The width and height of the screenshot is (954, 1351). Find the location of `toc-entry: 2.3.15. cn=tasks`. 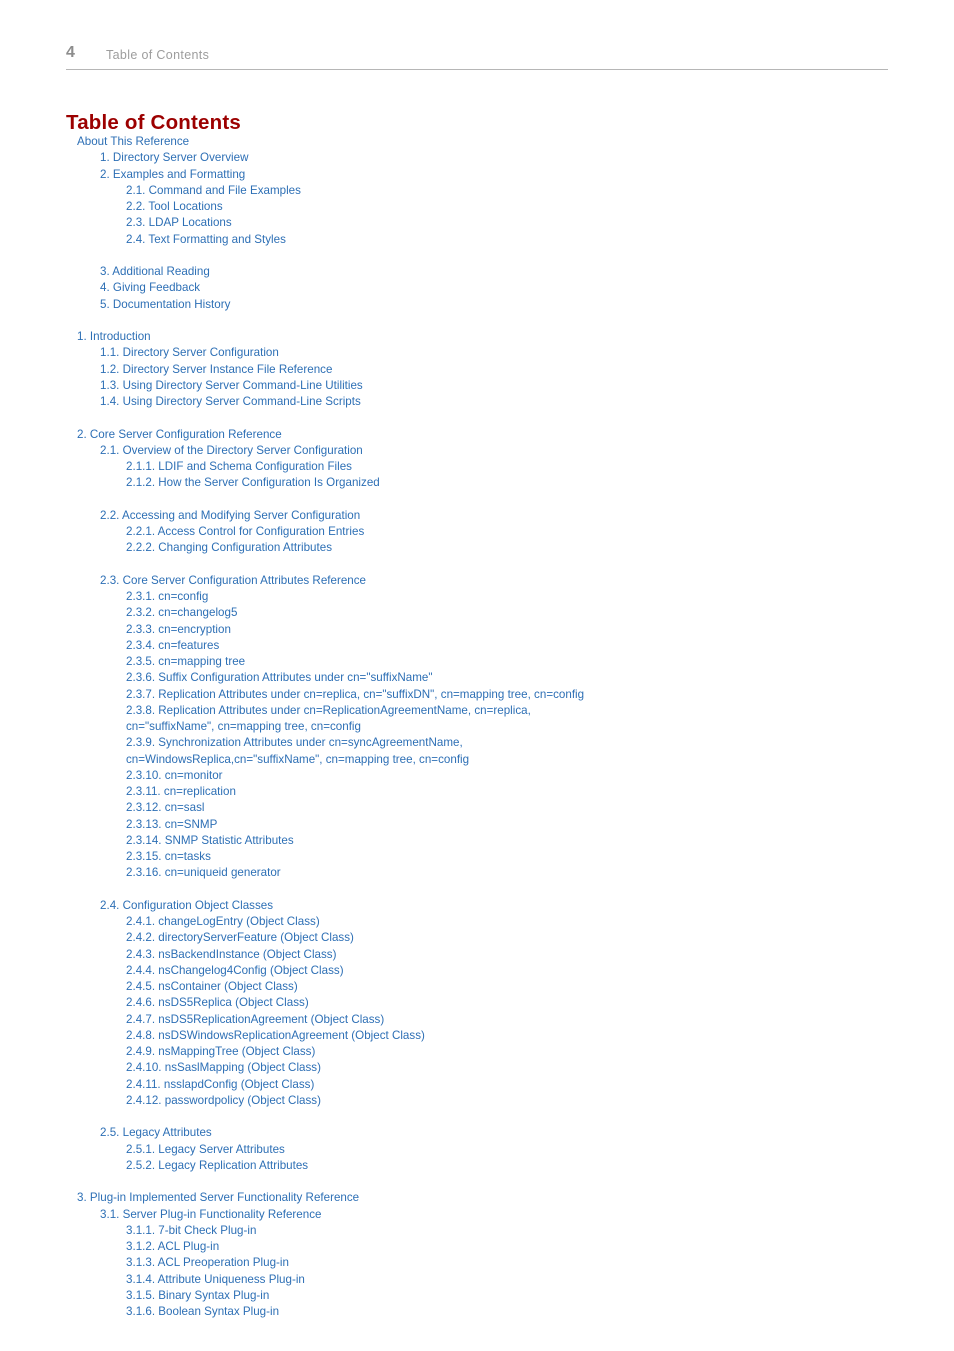

toc-entry: 2.3.15. cn=tasks is located at coordinates (481, 857).